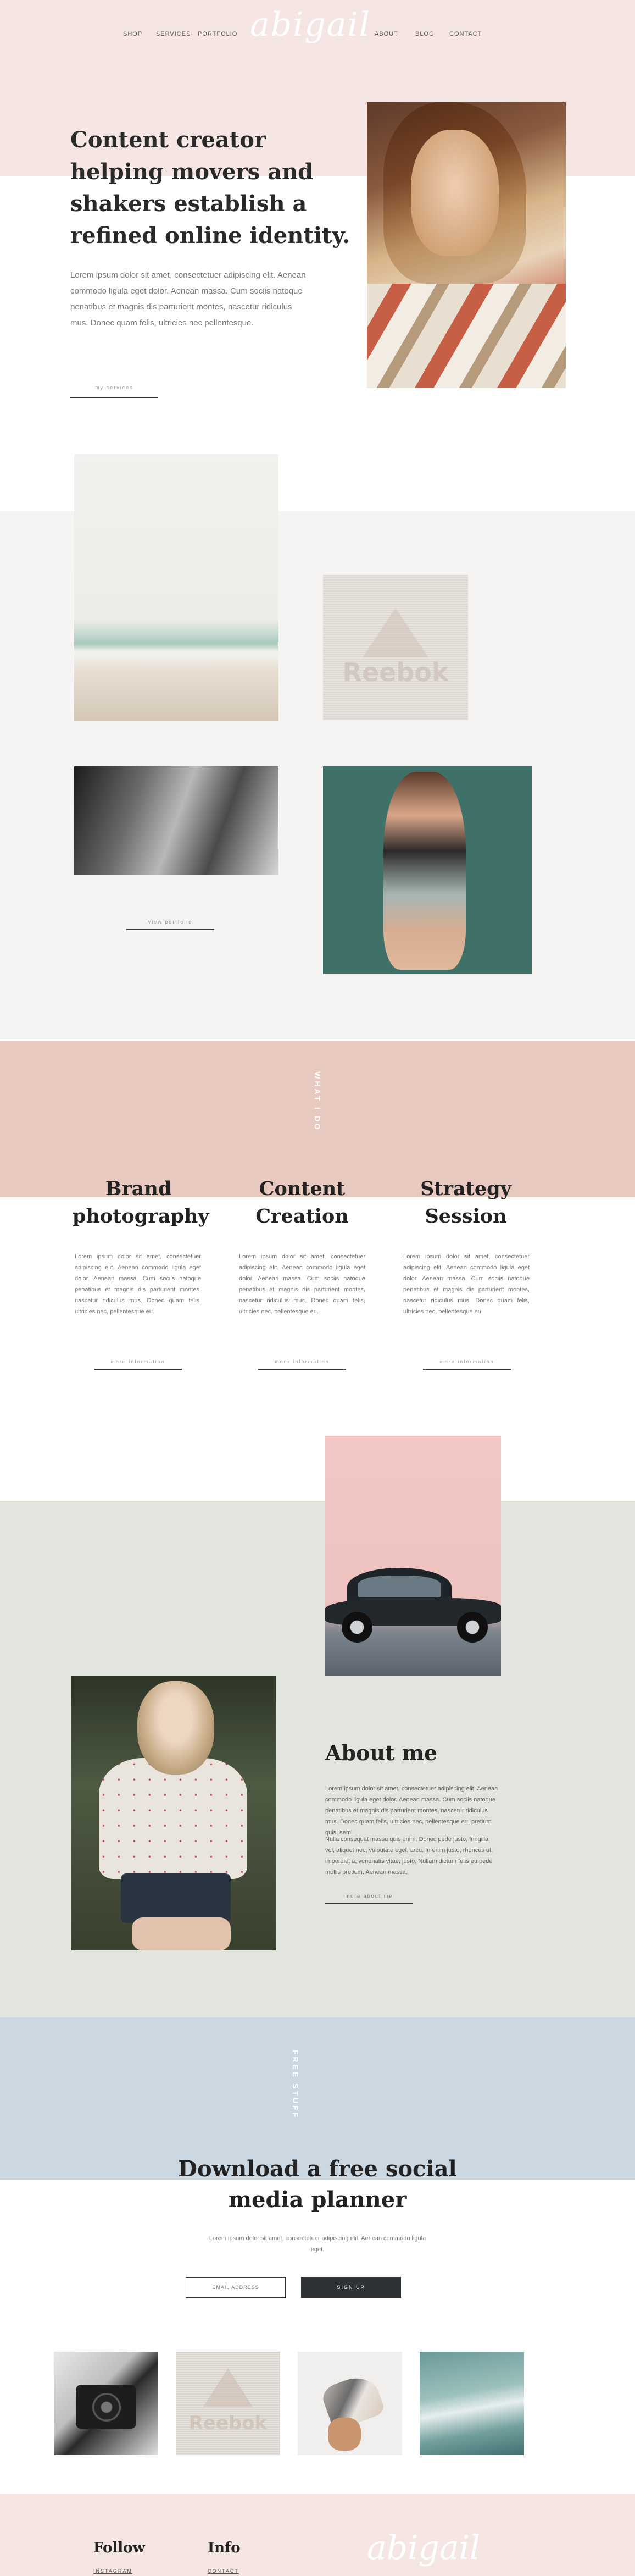 Image resolution: width=635 pixels, height=2576 pixels. Describe the element at coordinates (223, 2571) in the screenshot. I see `footer-contact-link: CONTACT` at that location.